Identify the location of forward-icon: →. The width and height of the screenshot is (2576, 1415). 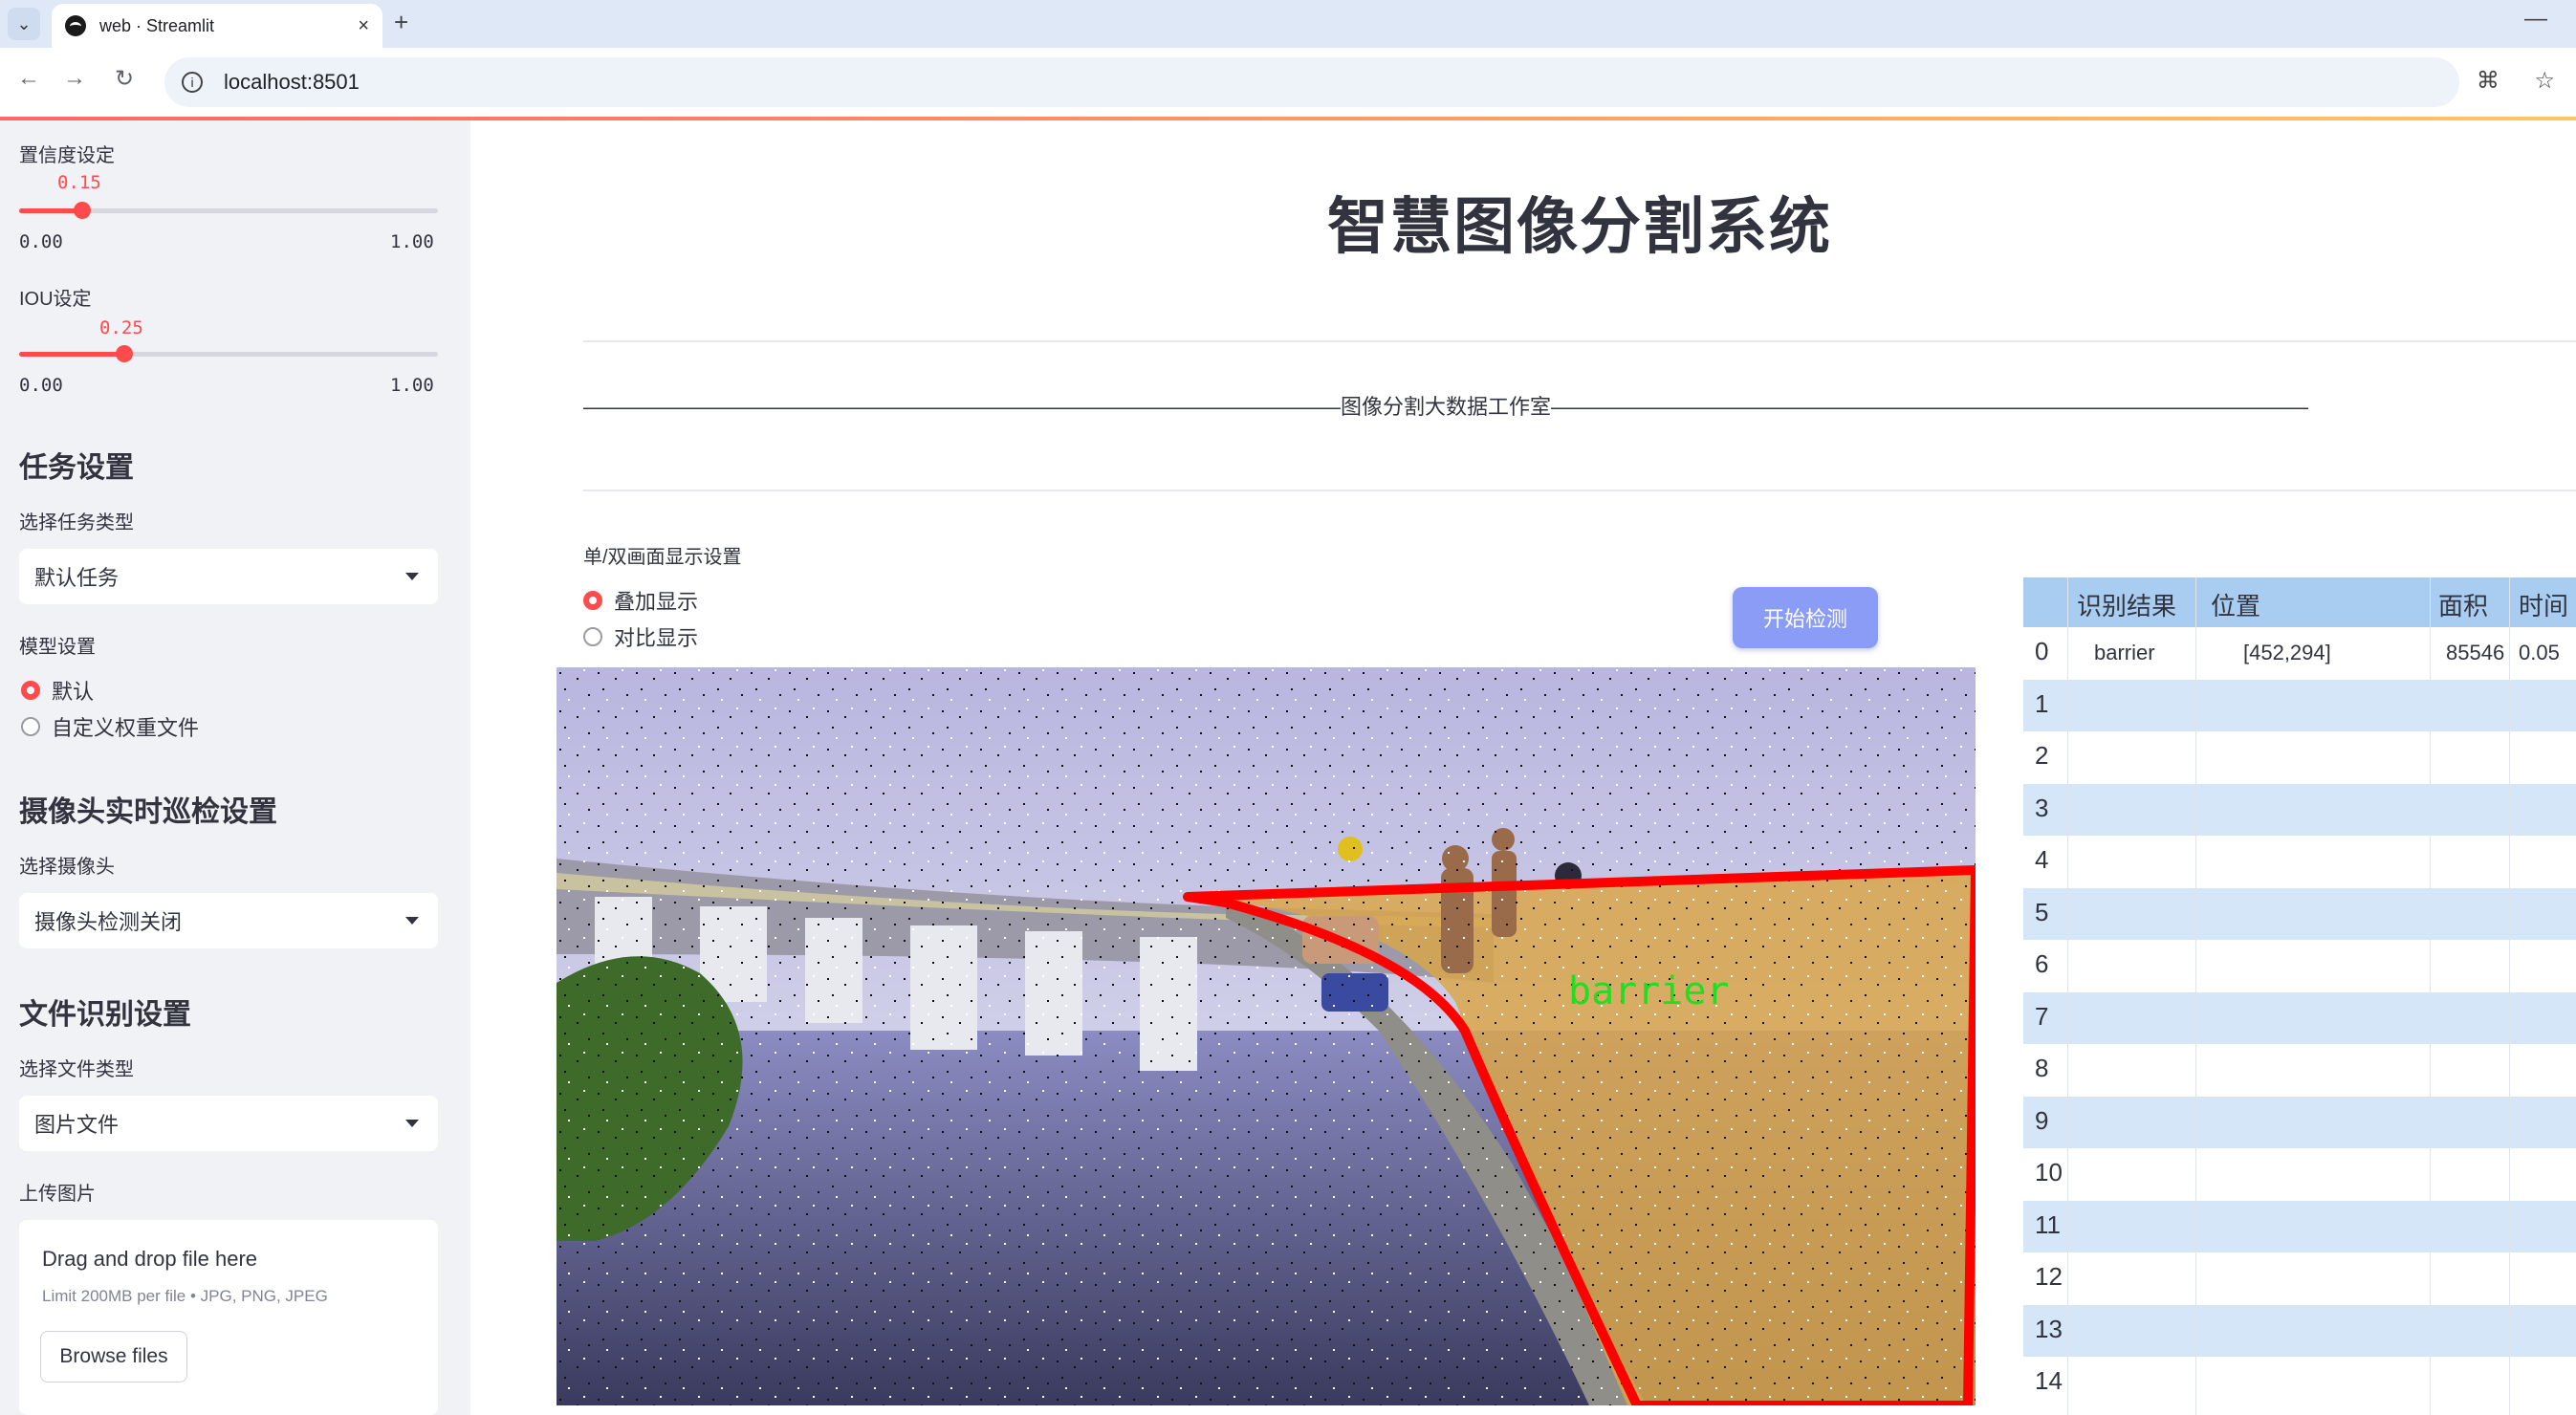
(74, 79).